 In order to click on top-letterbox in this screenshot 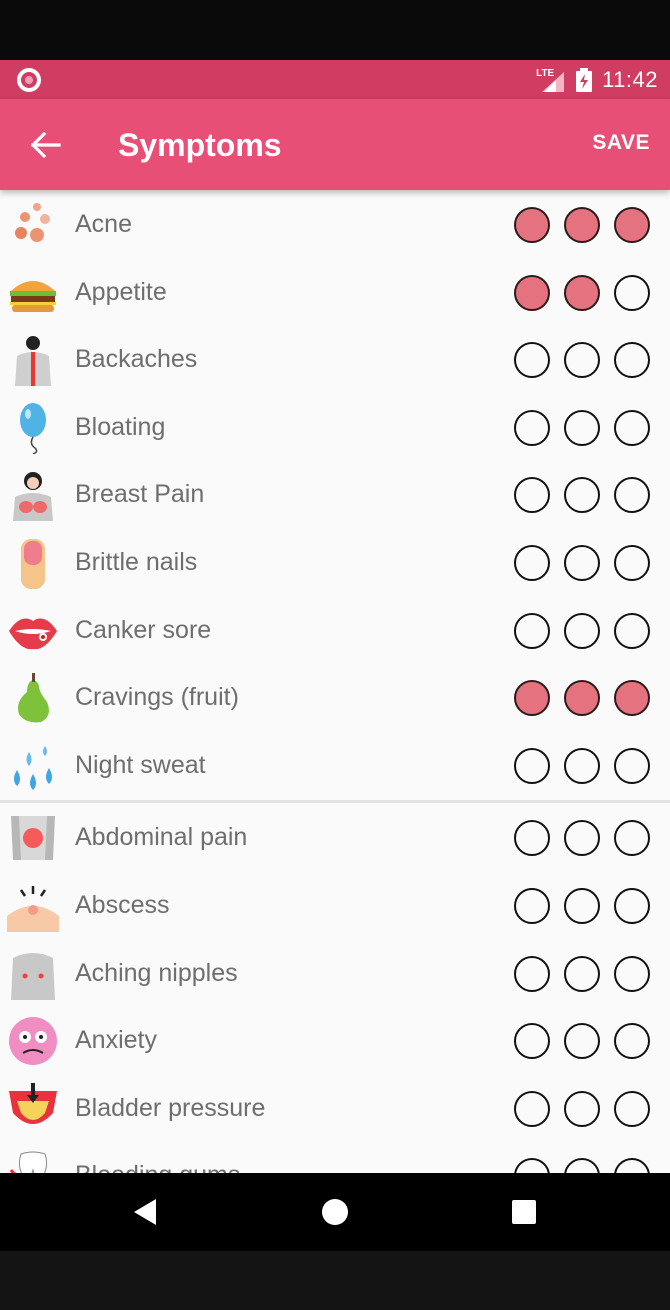, I will do `click(335, 30)`.